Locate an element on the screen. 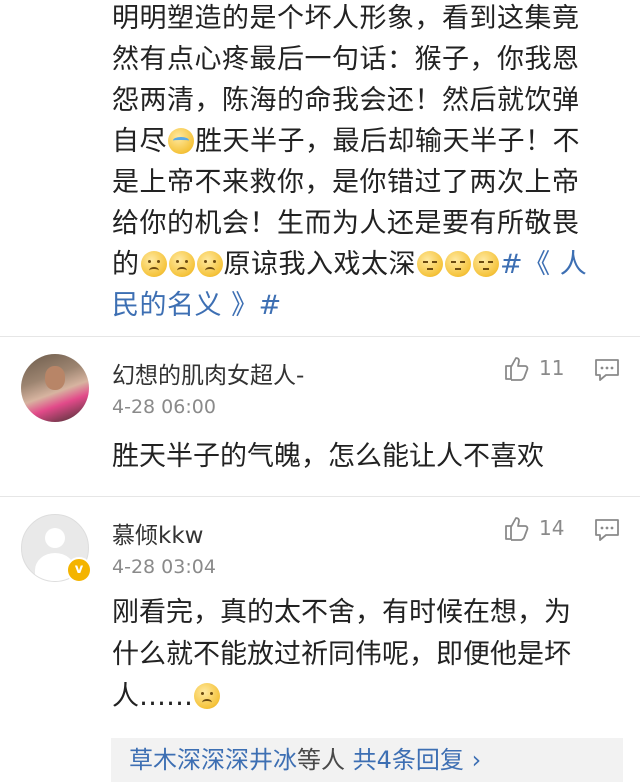  verified-badge-icon: v is located at coordinates (79, 570).